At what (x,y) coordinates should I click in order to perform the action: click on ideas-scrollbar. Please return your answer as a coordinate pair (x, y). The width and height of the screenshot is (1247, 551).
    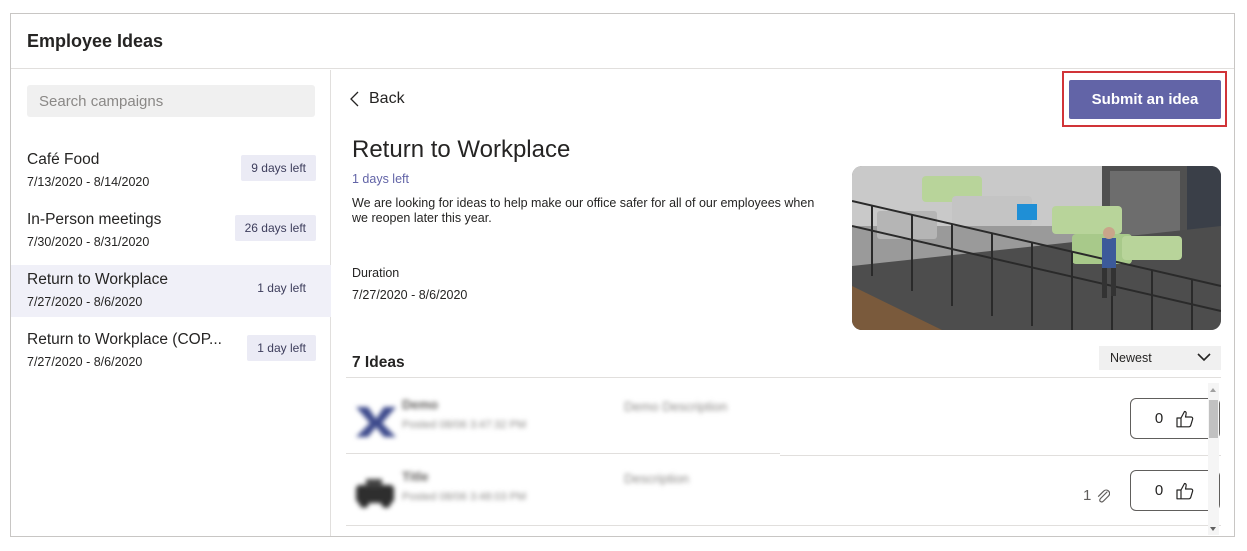
    Looking at the image, I should click on (1213, 459).